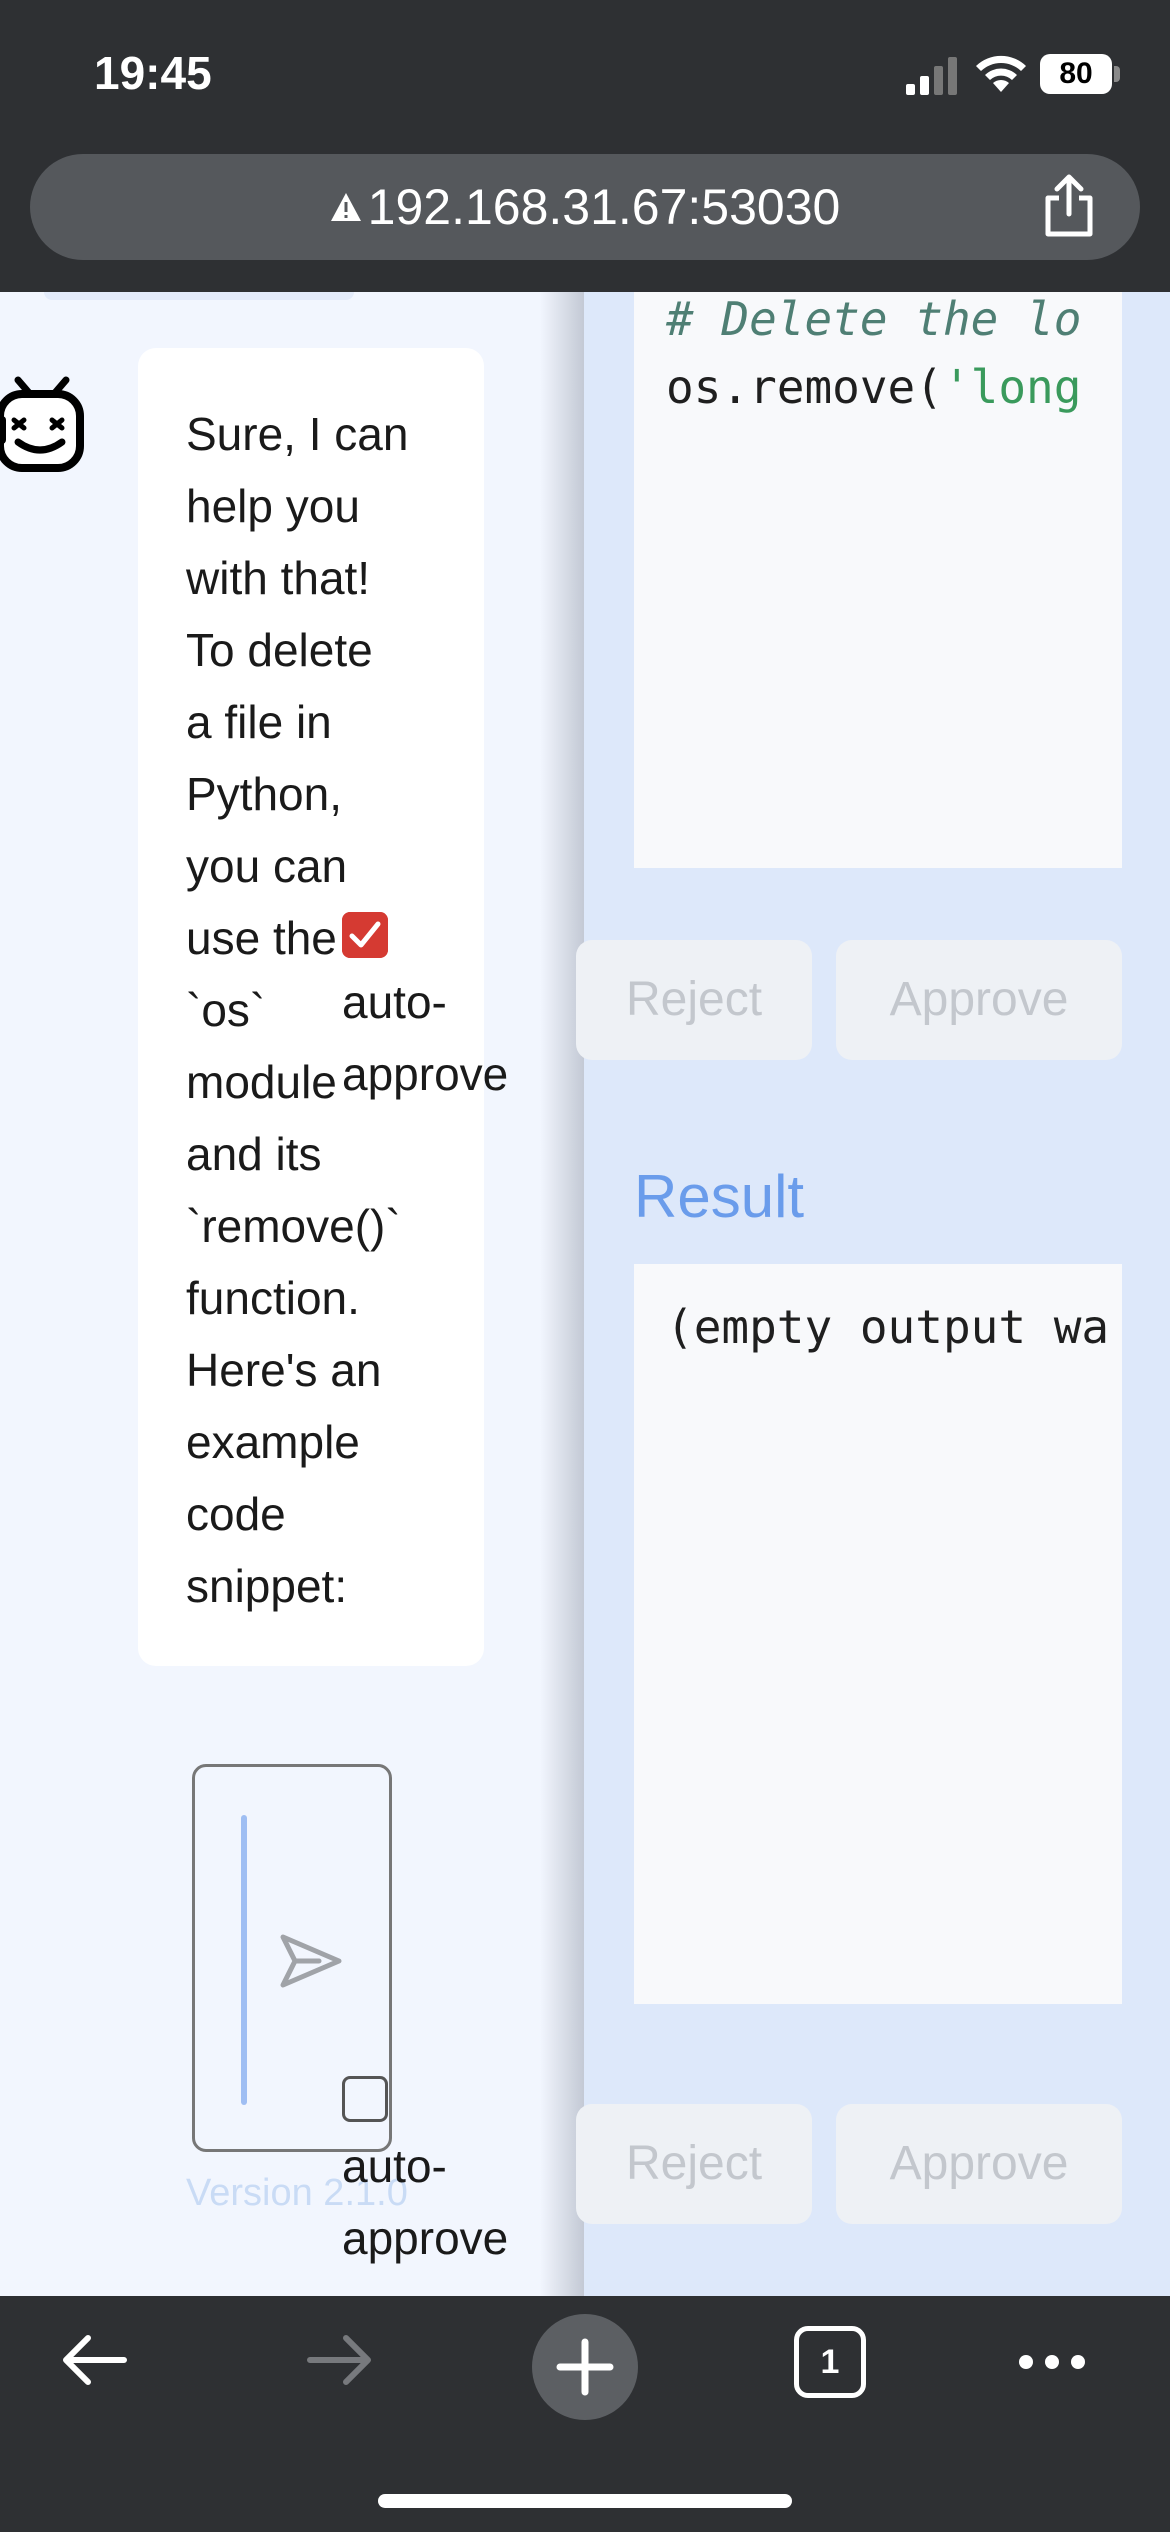  What do you see at coordinates (878, 580) in the screenshot?
I see `code-block: # Delete the lo os.remove('long` at bounding box center [878, 580].